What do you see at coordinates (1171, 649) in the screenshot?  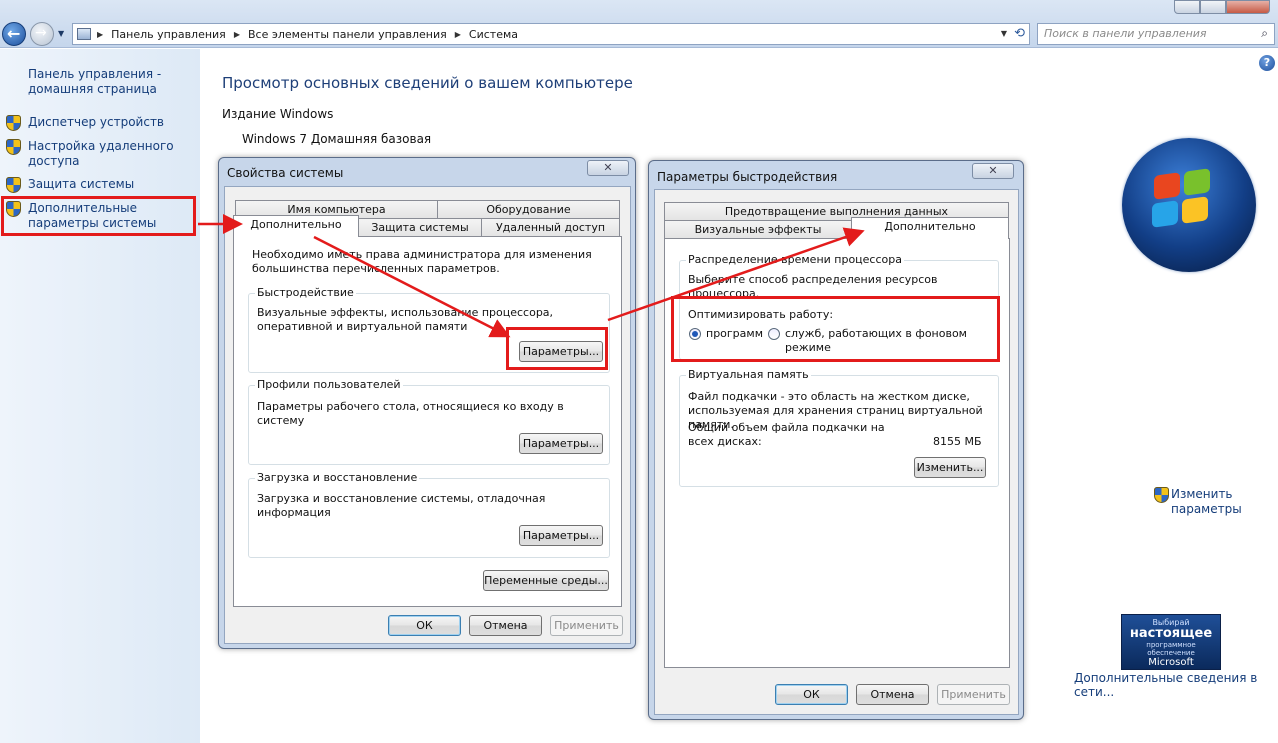 I see `genuine-line3: программное обеспечение` at bounding box center [1171, 649].